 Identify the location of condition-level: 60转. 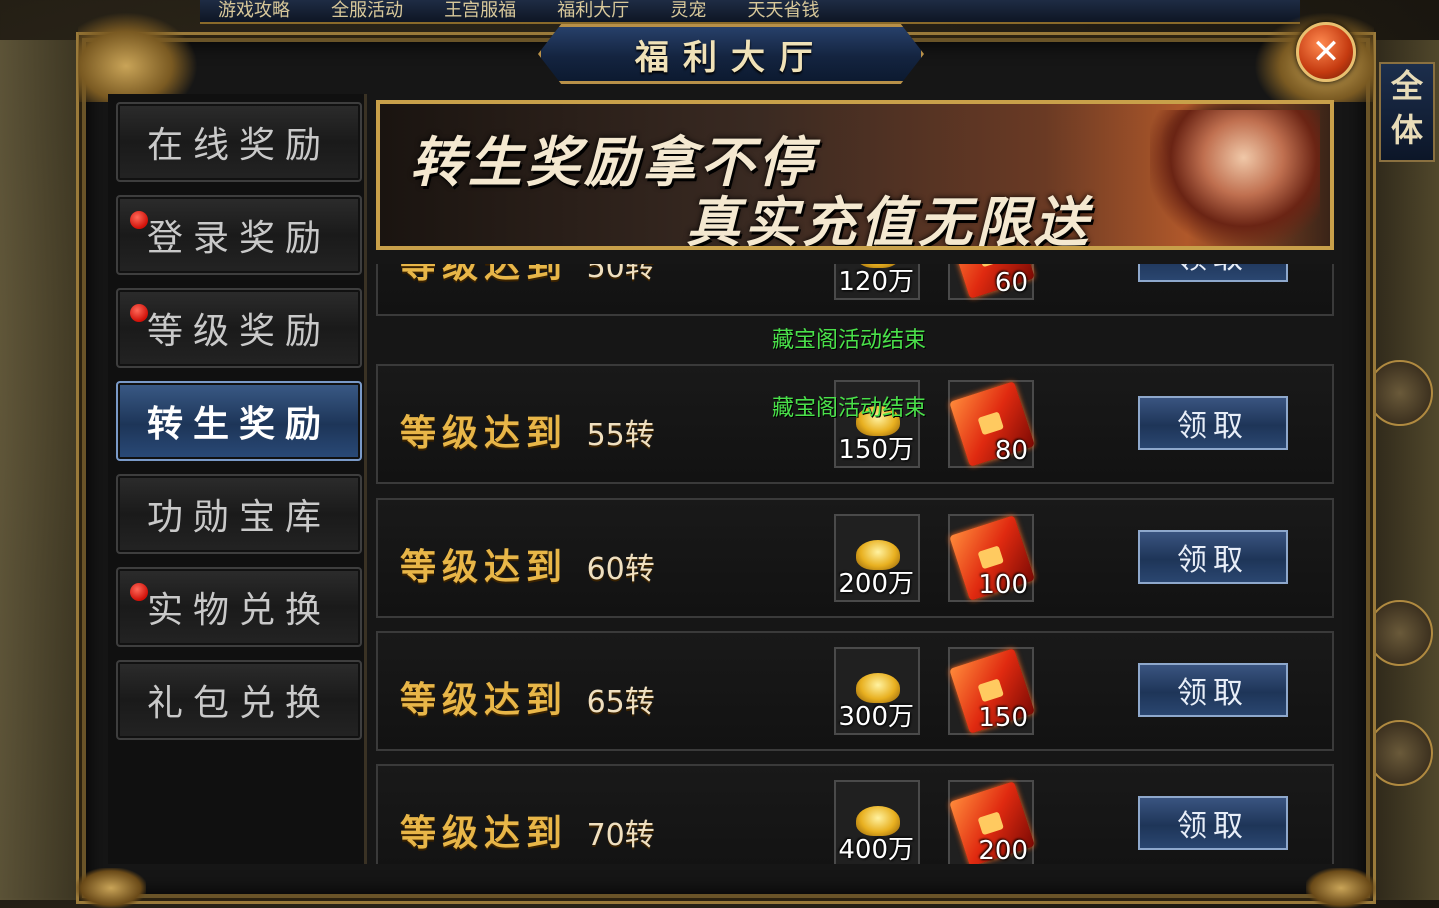
(620, 569).